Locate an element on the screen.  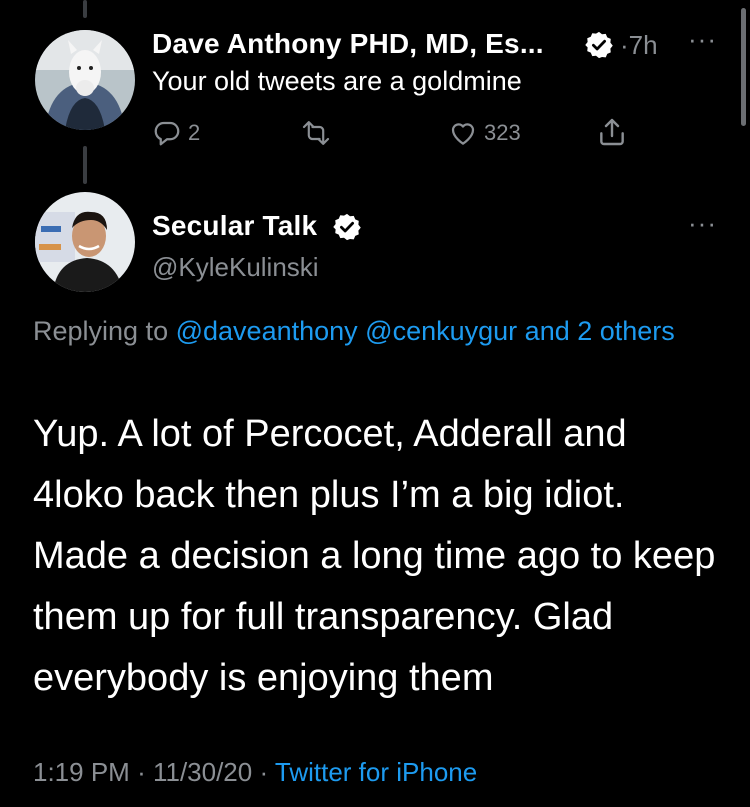
retweet-button is located at coordinates (316, 133).